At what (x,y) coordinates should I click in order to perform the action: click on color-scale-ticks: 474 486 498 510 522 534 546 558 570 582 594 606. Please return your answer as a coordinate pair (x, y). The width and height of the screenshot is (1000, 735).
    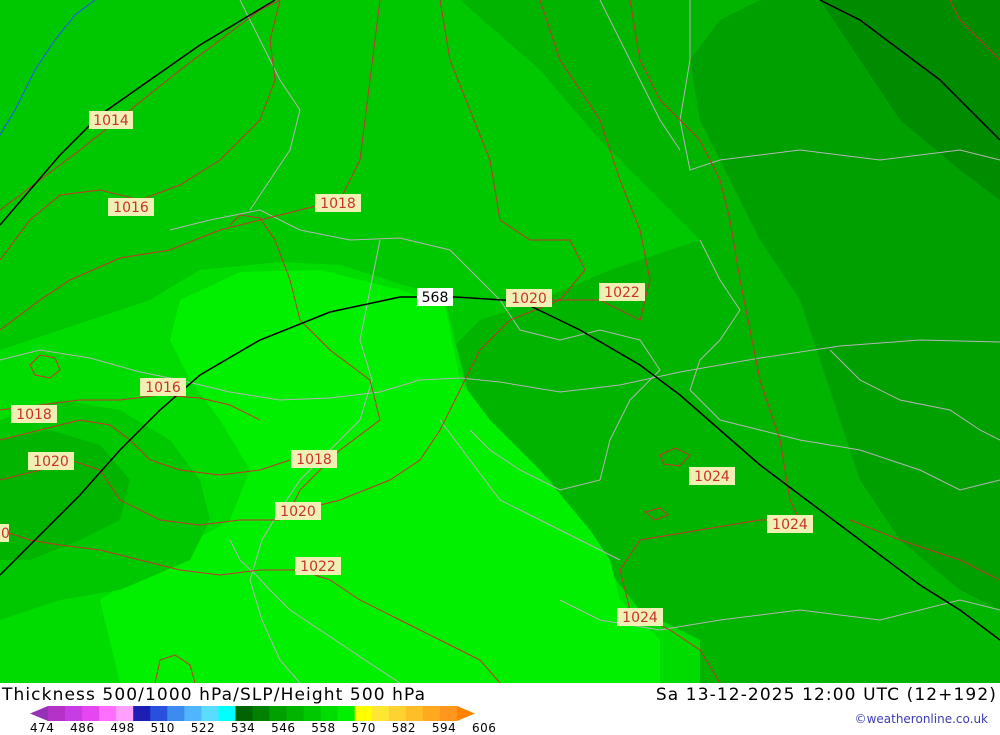
    Looking at the image, I should click on (270, 728).